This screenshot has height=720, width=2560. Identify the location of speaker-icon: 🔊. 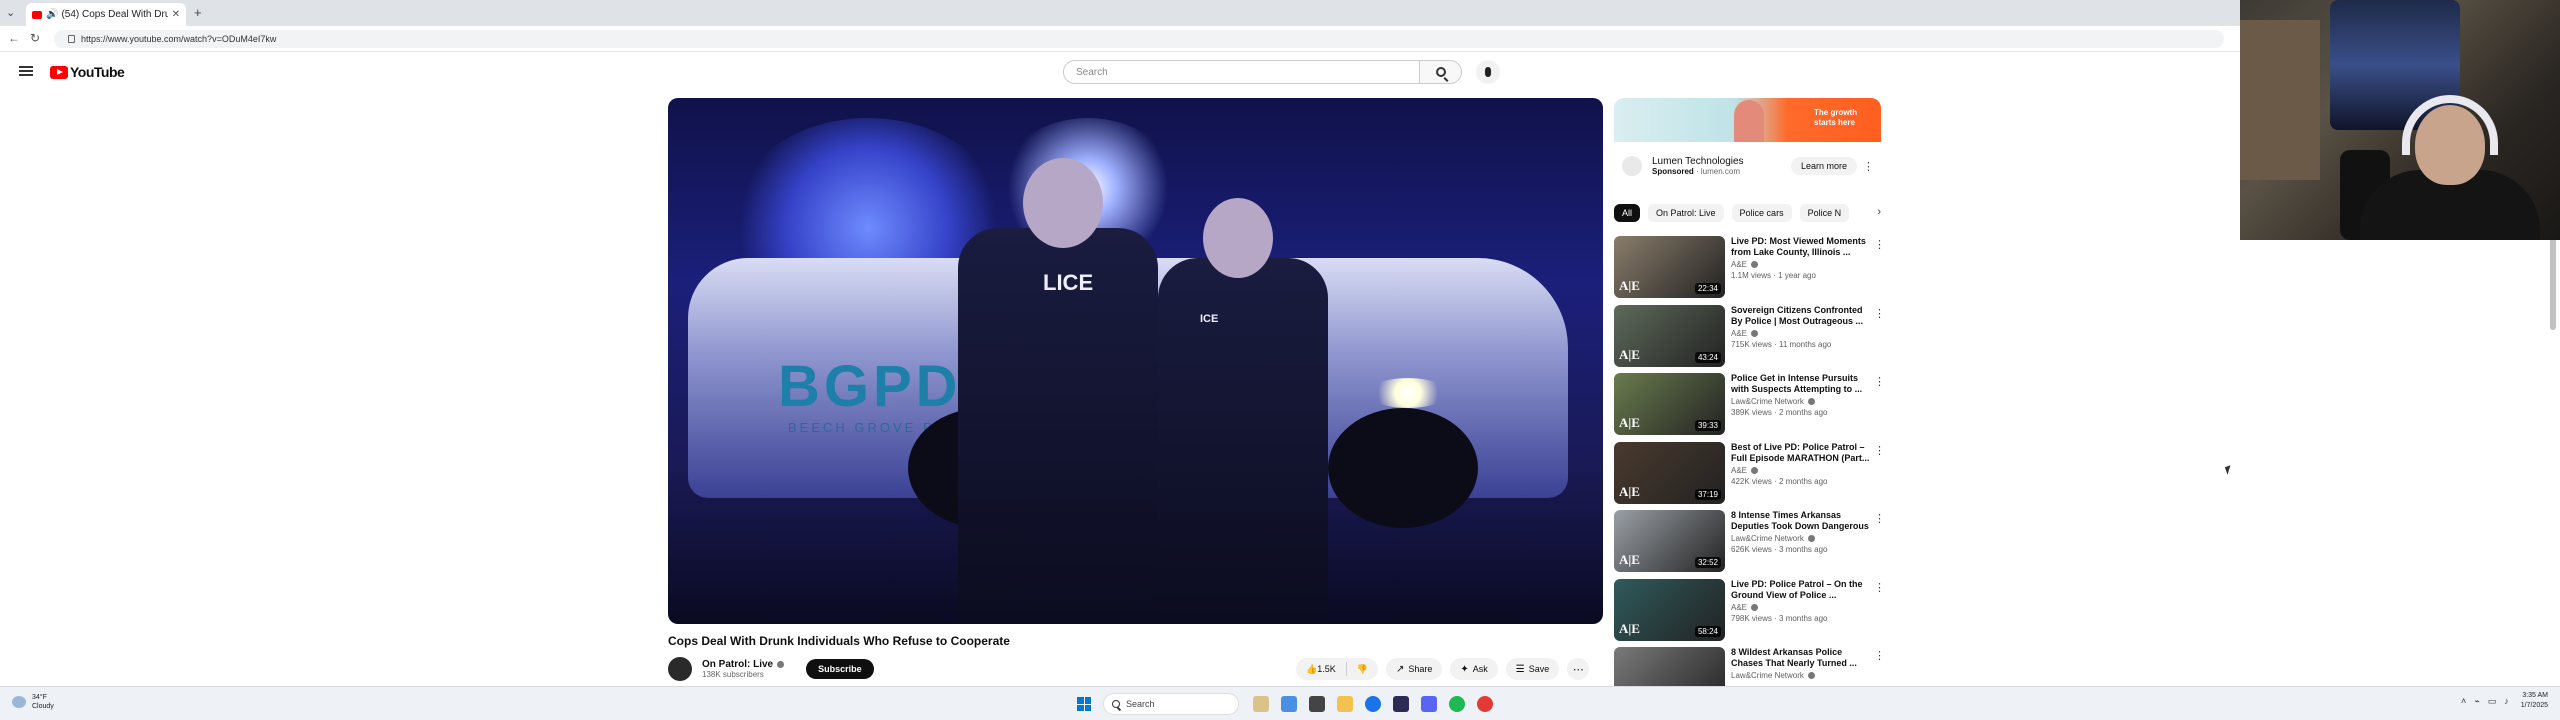
(52, 14).